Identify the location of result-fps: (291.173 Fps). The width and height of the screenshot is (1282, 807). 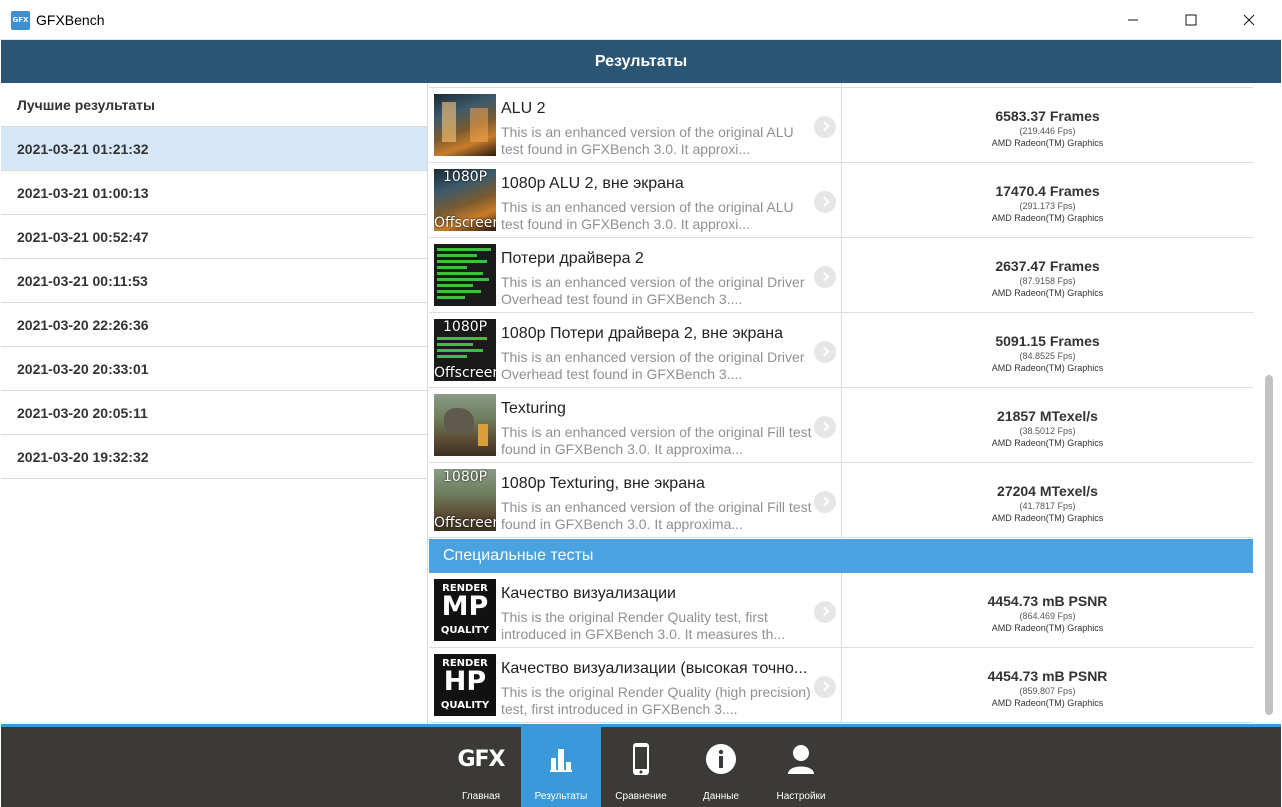
(1047, 206).